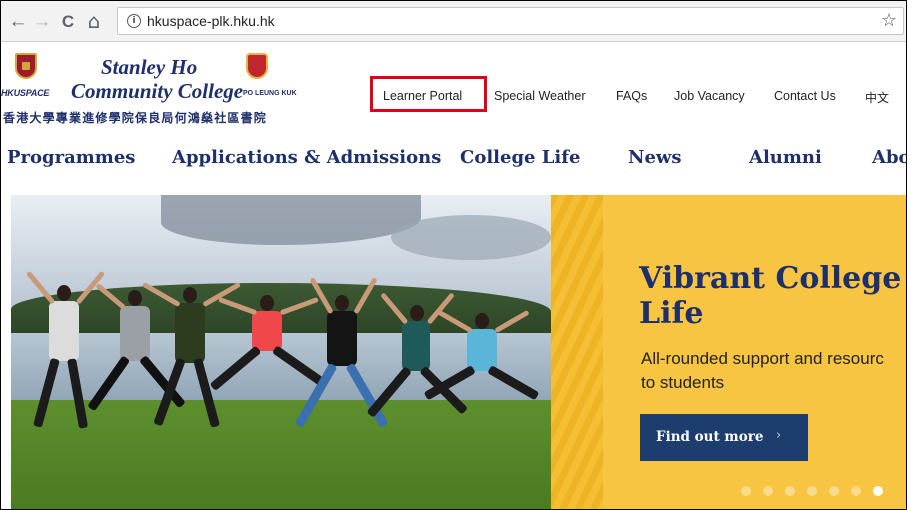 The image size is (907, 510). What do you see at coordinates (68, 21) in the screenshot?
I see `reload-icon: C` at bounding box center [68, 21].